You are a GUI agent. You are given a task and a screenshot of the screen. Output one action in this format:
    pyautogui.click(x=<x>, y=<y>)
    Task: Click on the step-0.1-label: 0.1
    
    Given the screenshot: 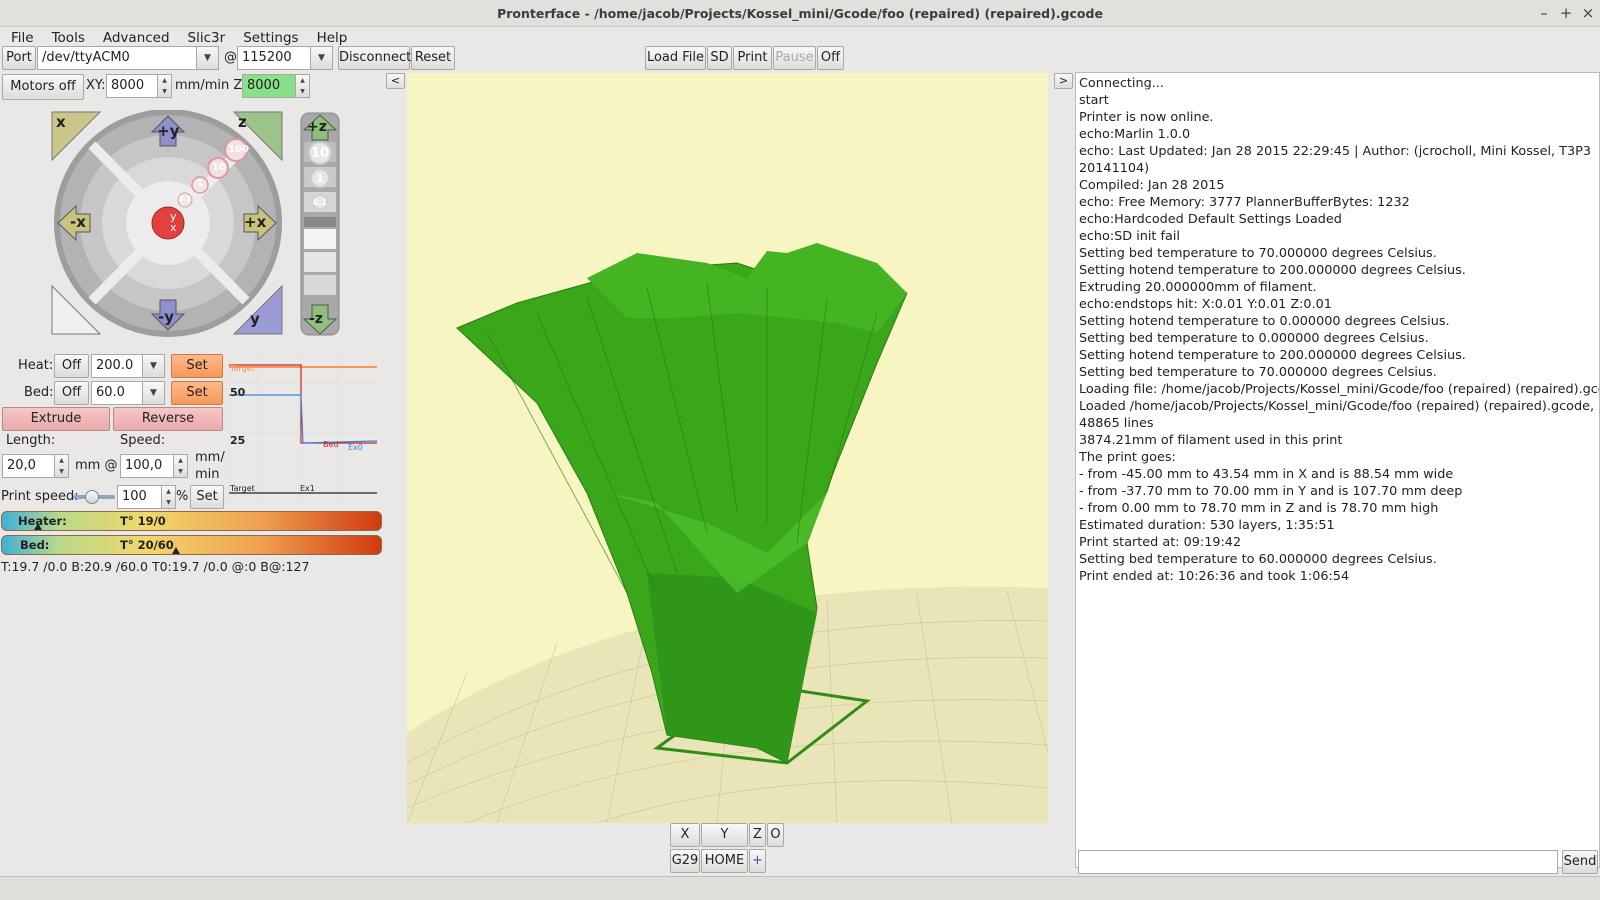 What is the action you would take?
    pyautogui.click(x=185, y=199)
    